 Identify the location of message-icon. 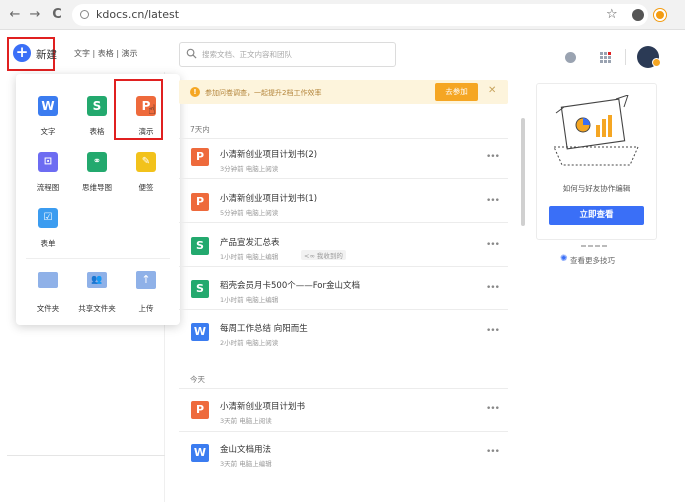
(570, 57).